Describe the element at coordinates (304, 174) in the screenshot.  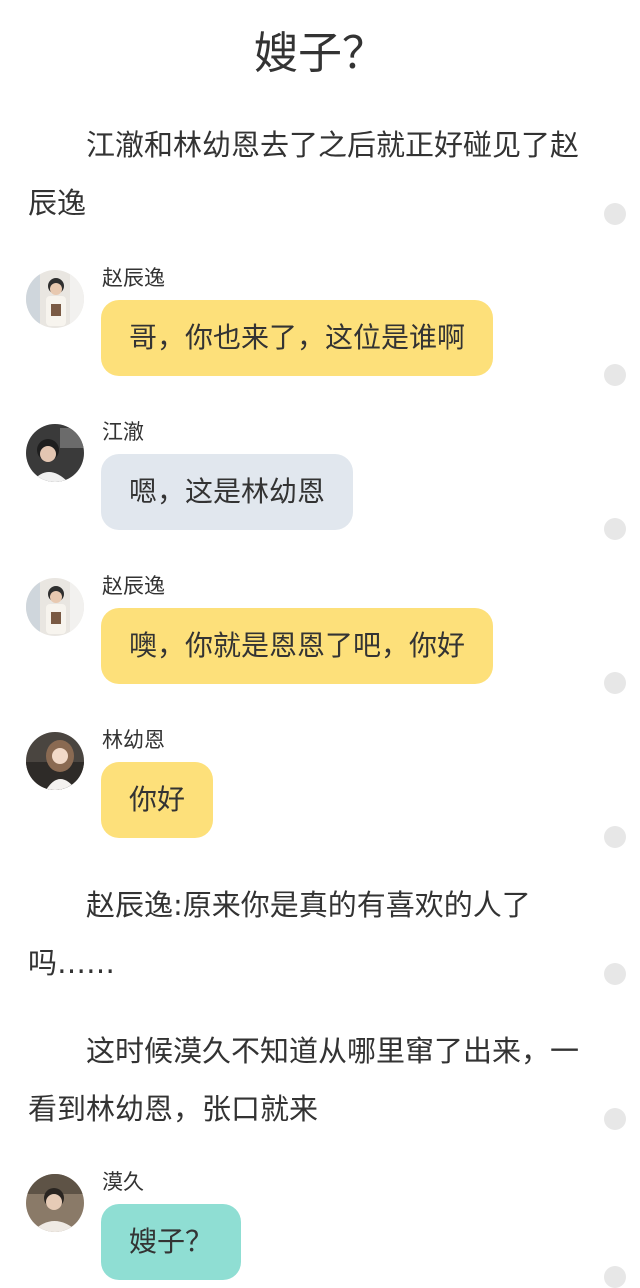
I see `narration-paragraph-1: 江澈和林幼恩去了之后就正好碰见了赵辰逸` at that location.